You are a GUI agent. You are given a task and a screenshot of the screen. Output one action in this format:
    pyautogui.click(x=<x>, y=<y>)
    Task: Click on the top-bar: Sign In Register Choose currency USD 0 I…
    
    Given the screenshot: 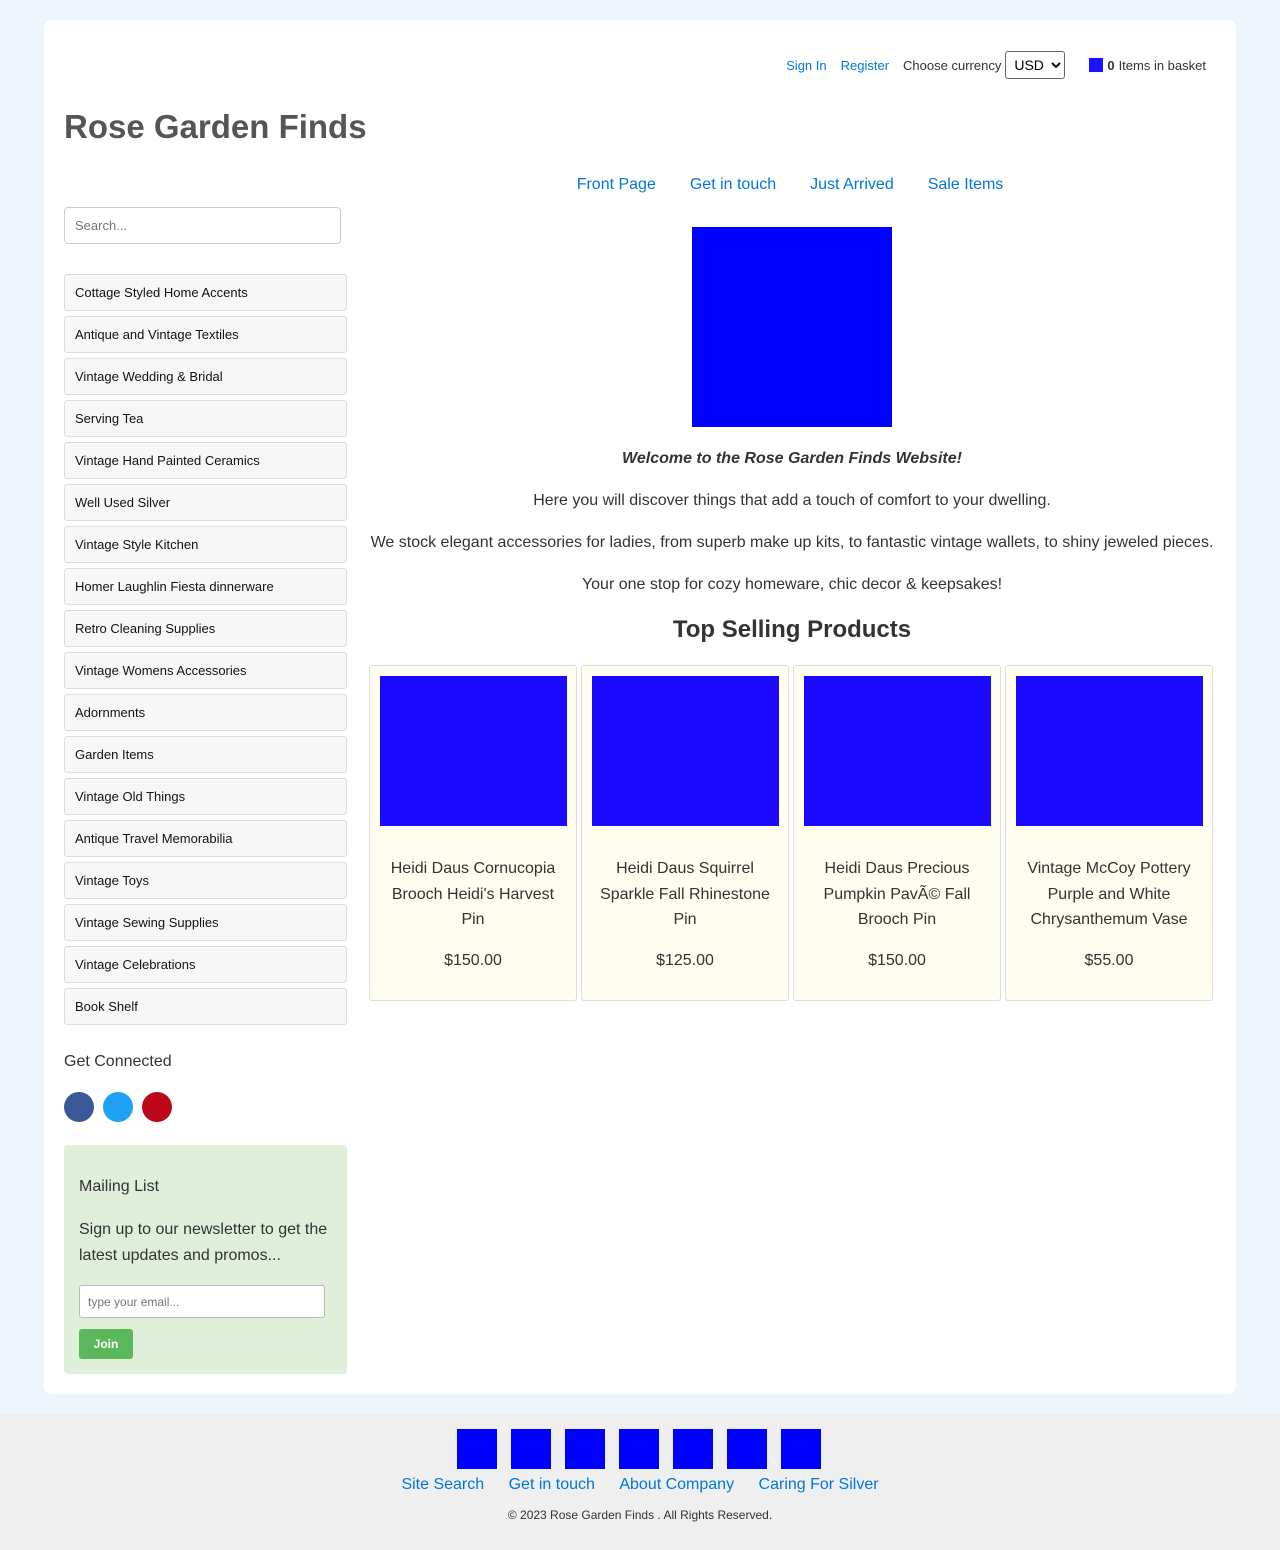 What is the action you would take?
    pyautogui.click(x=989, y=65)
    